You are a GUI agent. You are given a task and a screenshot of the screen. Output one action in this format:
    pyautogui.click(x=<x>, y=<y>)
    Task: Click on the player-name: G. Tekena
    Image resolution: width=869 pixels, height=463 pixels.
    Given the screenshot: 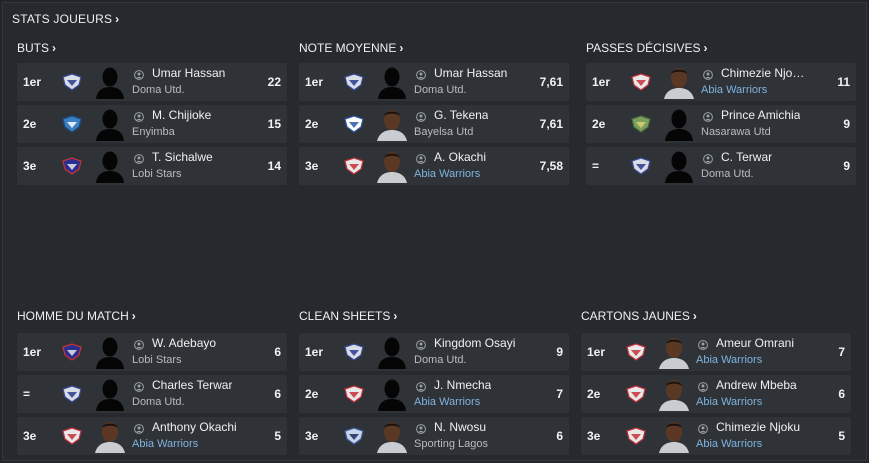 What is the action you would take?
    pyautogui.click(x=461, y=115)
    